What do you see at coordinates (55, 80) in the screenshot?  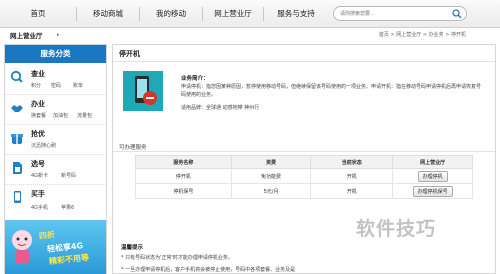 I see `sidebar-item-query: 查业 积分 密码 账单` at bounding box center [55, 80].